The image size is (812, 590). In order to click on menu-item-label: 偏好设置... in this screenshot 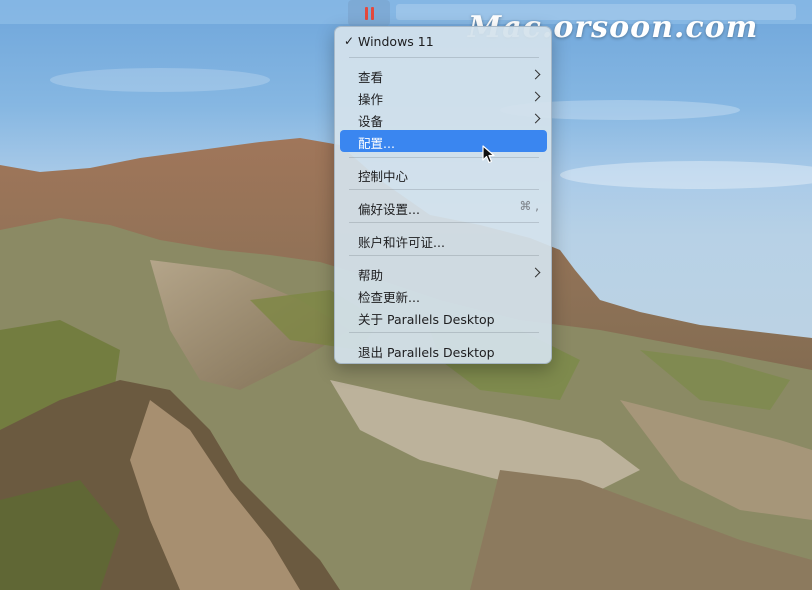, I will do `click(389, 209)`.